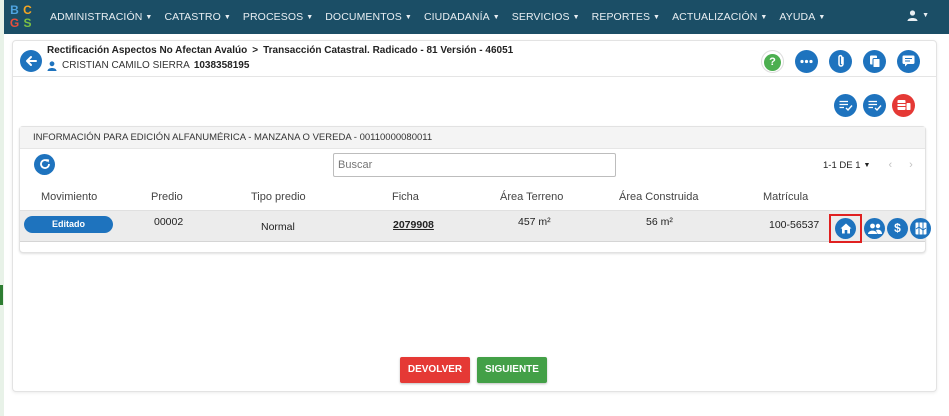 Image resolution: width=949 pixels, height=416 pixels. What do you see at coordinates (659, 197) in the screenshot?
I see `column-header: Área Construida` at bounding box center [659, 197].